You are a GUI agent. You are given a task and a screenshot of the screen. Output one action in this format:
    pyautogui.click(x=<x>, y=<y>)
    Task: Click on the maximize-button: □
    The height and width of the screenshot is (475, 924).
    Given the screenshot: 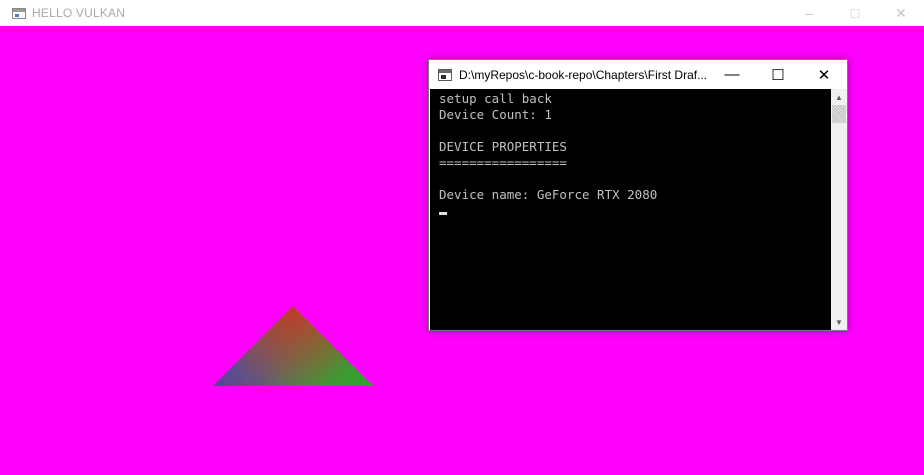 What is the action you would take?
    pyautogui.click(x=855, y=13)
    